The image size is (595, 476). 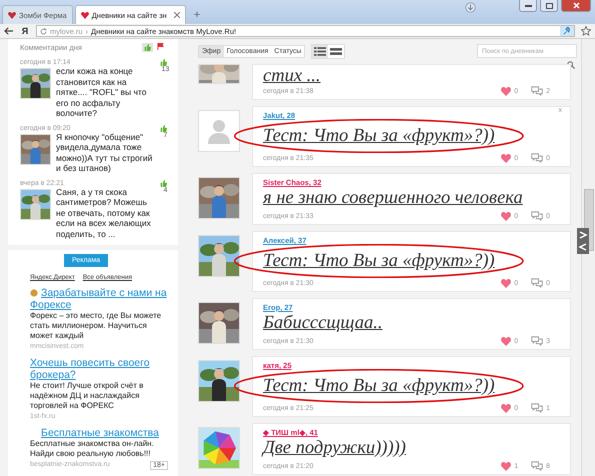 I want to click on pin-icon, so click(x=567, y=31).